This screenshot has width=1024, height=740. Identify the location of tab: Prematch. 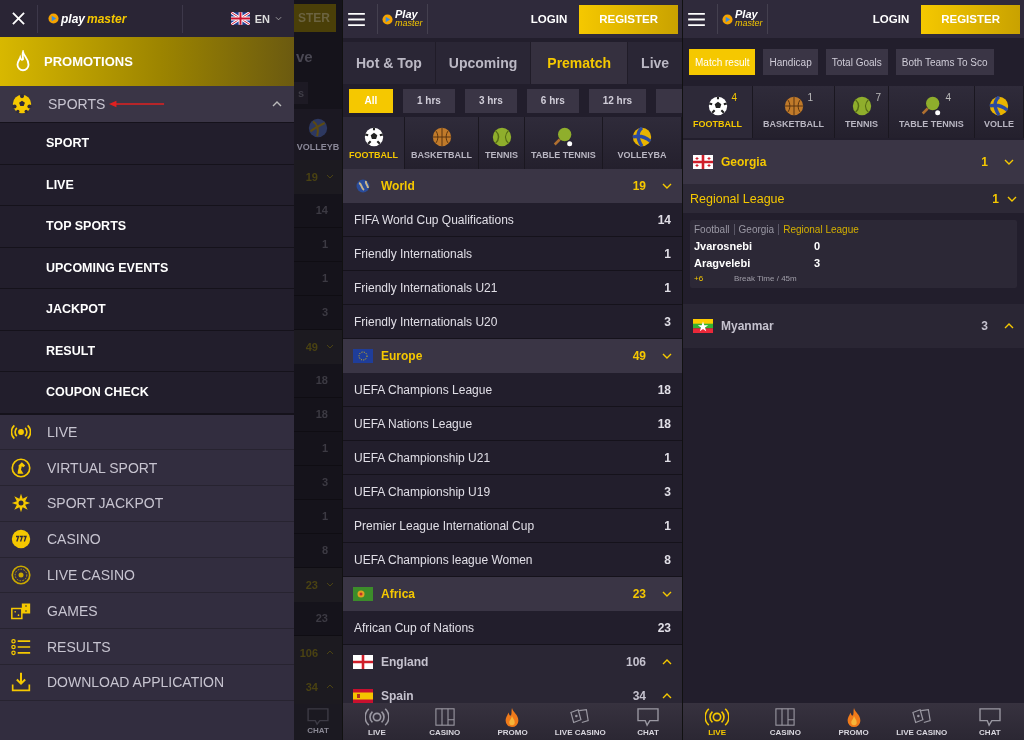
(580, 63).